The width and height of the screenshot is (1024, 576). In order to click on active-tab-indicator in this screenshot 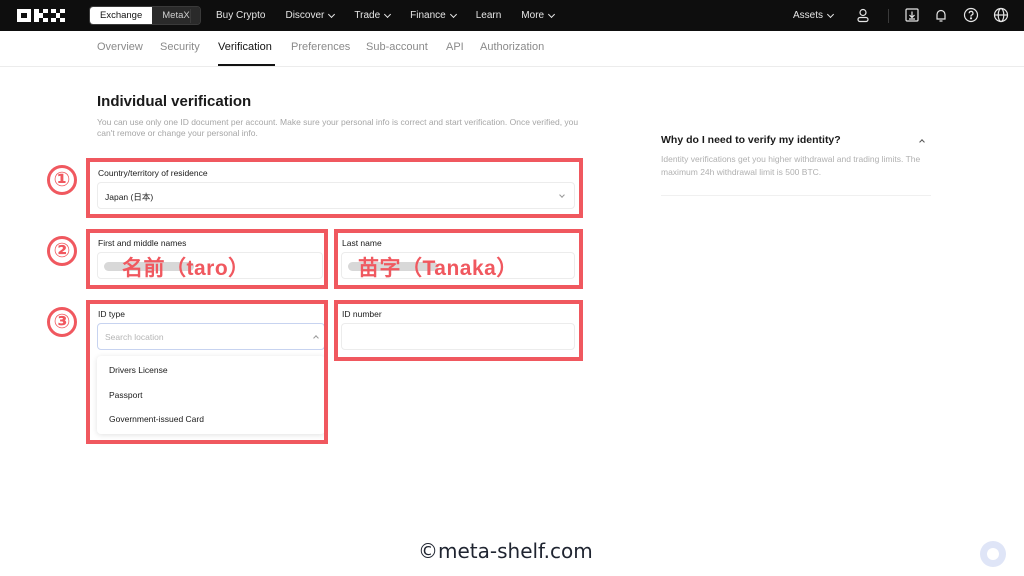, I will do `click(246, 65)`.